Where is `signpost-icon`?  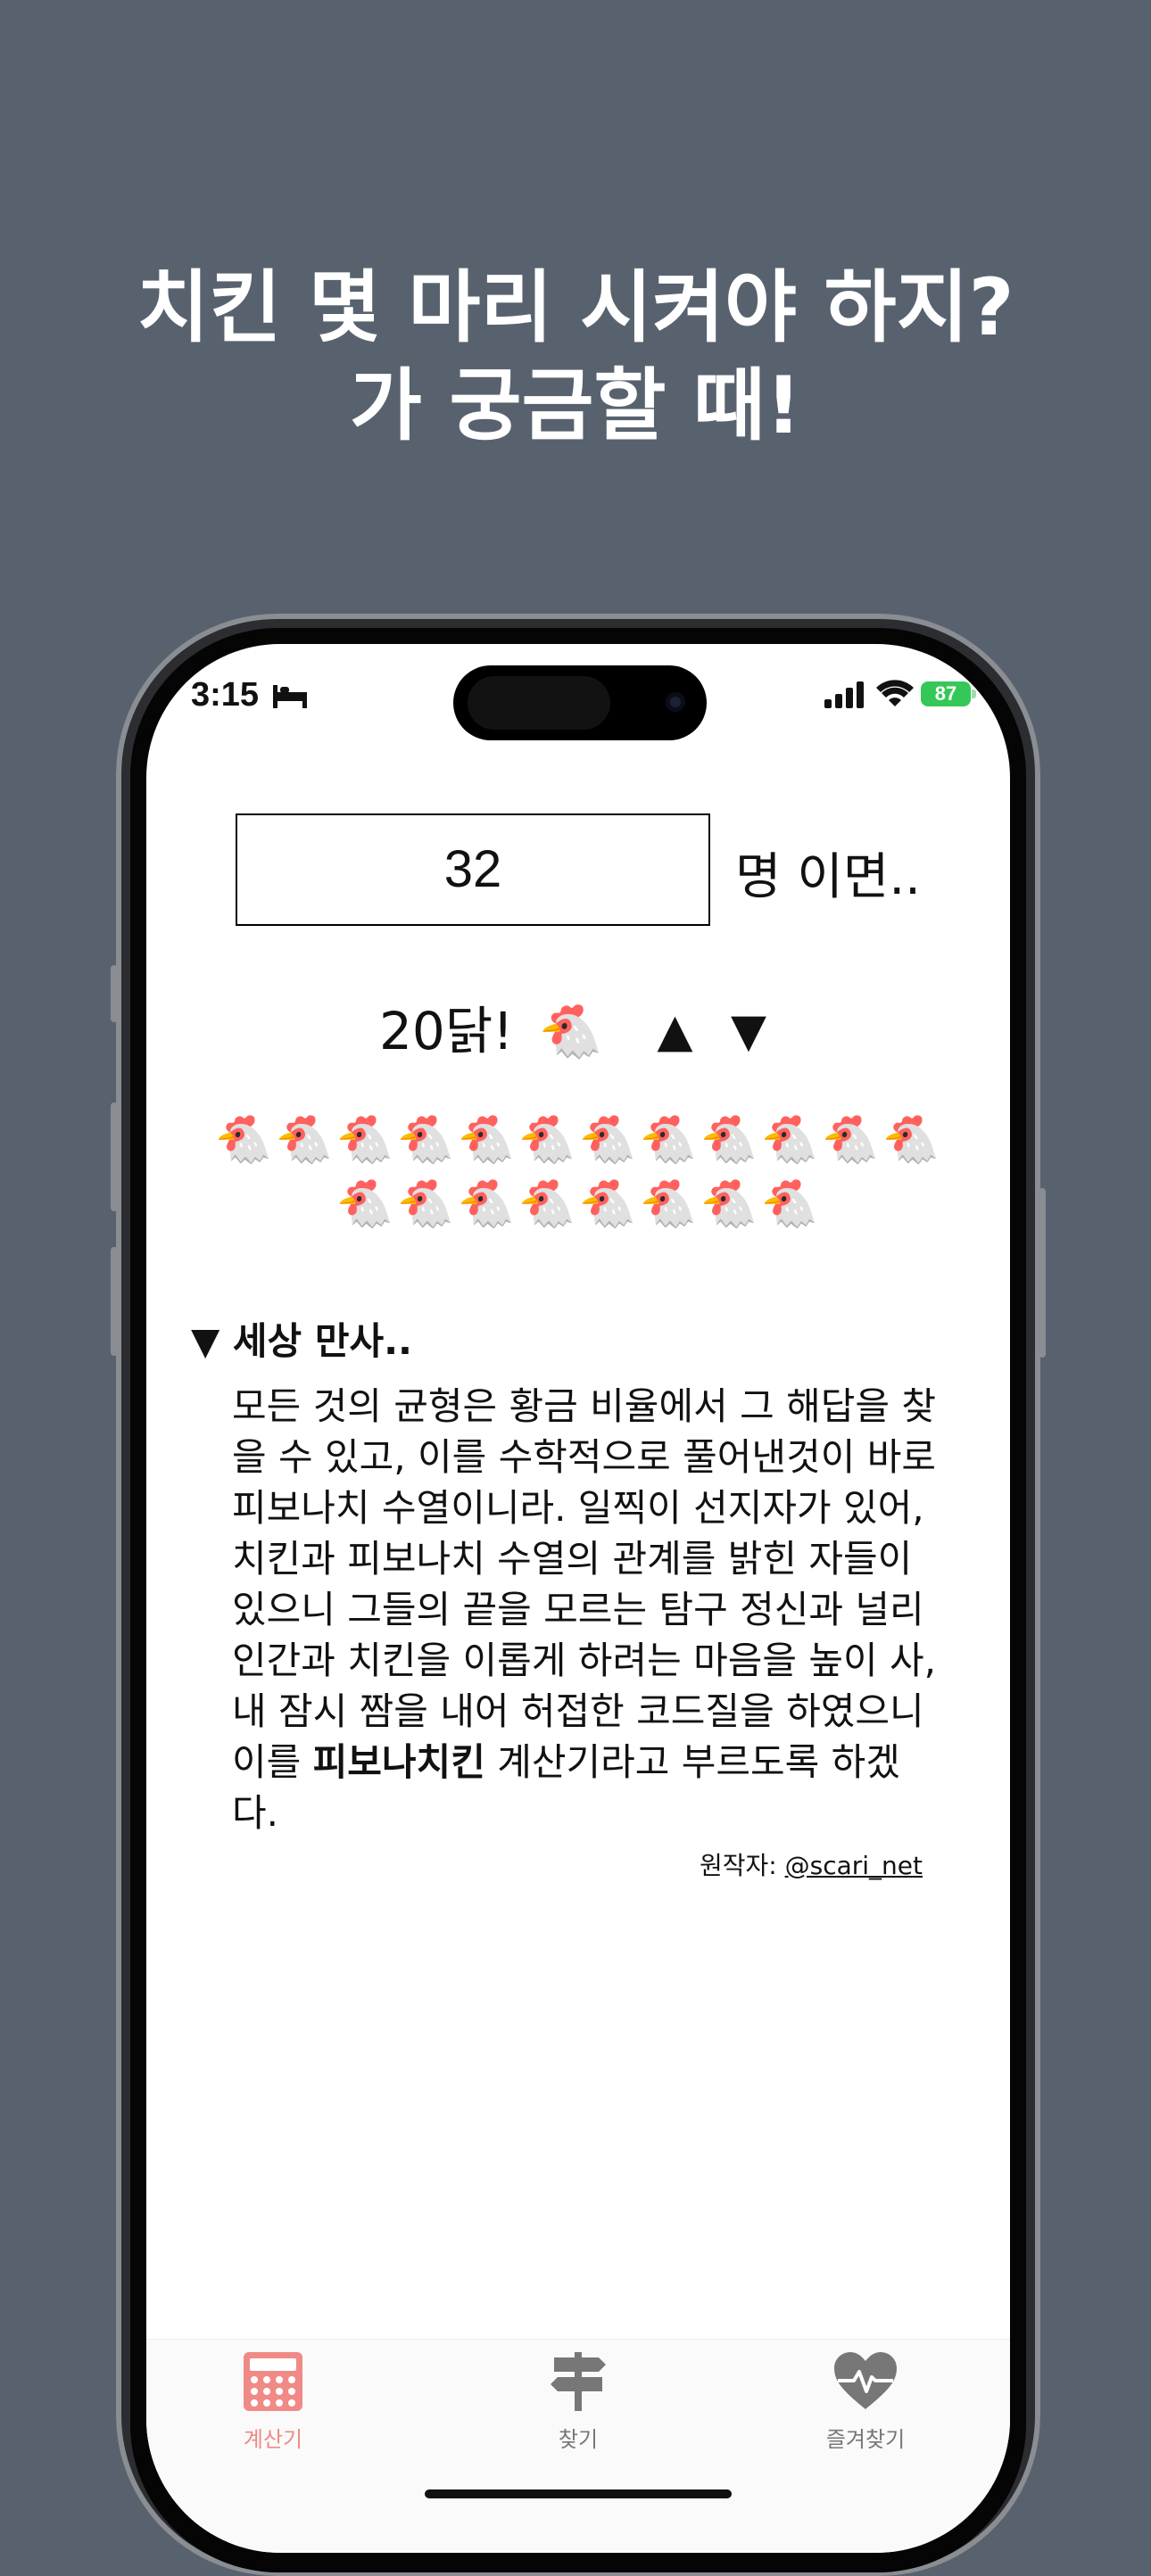
signpost-icon is located at coordinates (579, 2382).